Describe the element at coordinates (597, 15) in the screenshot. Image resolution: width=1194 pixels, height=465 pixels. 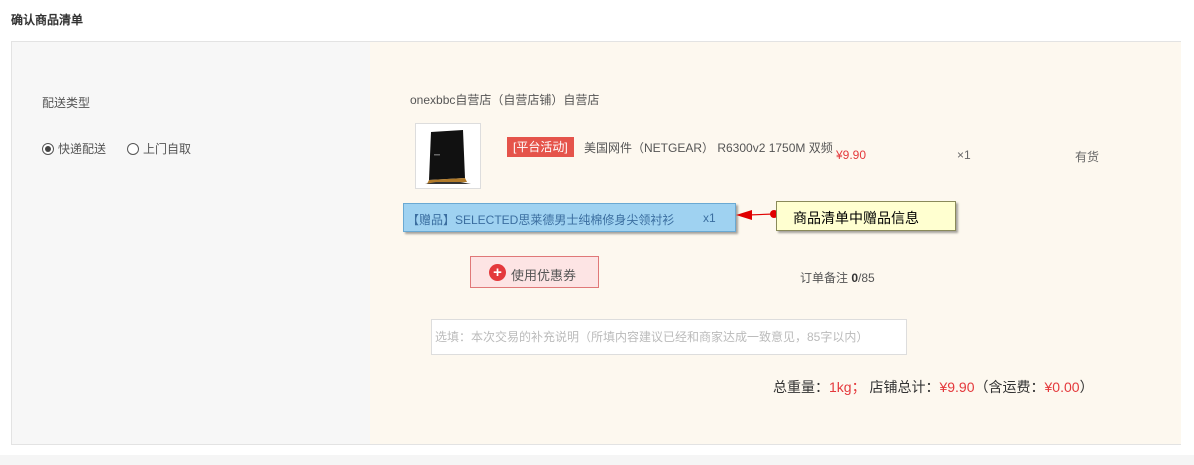
I see `page-header: 确认商品清单` at that location.